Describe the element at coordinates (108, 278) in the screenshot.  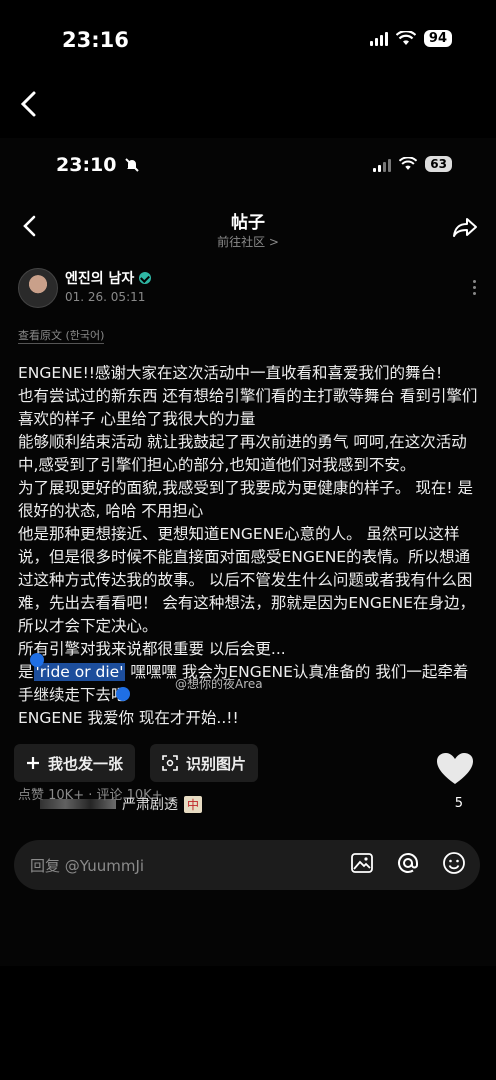
I see `author-name: 엔진의 남자` at that location.